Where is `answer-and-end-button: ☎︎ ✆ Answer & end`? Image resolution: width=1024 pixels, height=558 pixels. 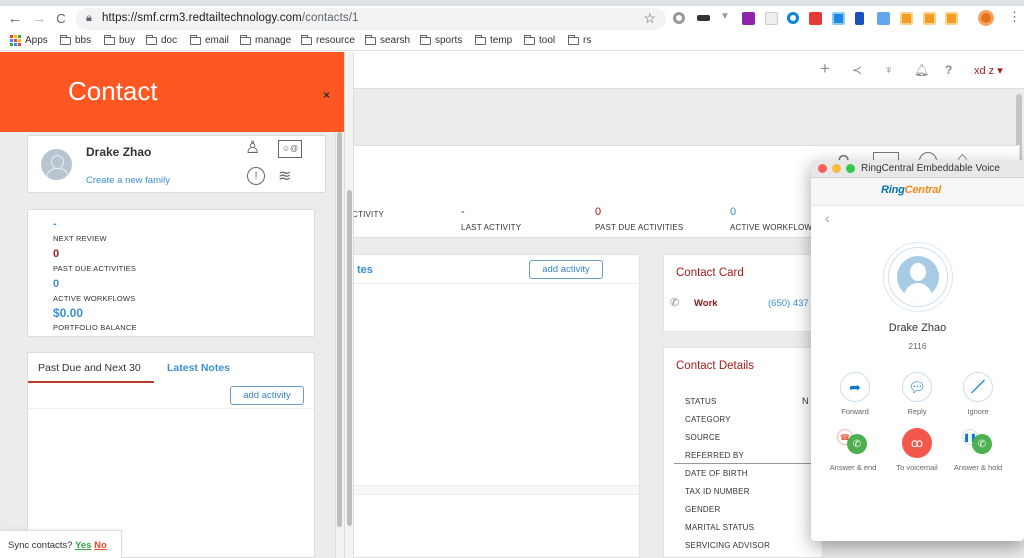
answer-and-end-button: ☎︎ ✆ Answer & end is located at coordinates (853, 450).